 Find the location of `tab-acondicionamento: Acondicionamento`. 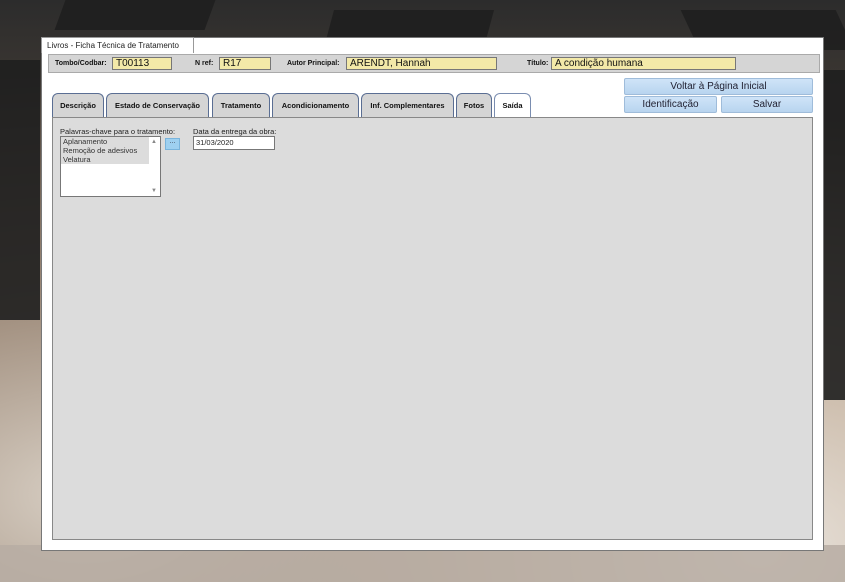

tab-acondicionamento: Acondicionamento is located at coordinates (315, 105).